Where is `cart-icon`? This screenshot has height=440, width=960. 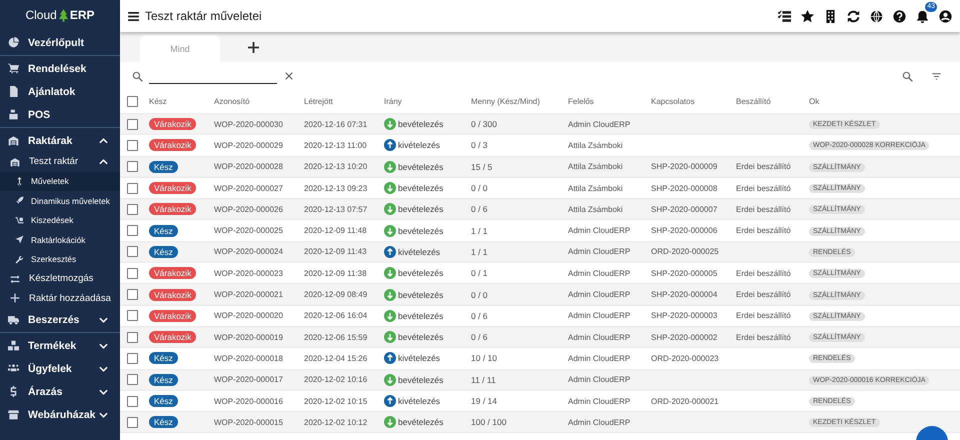
cart-icon is located at coordinates (13, 68).